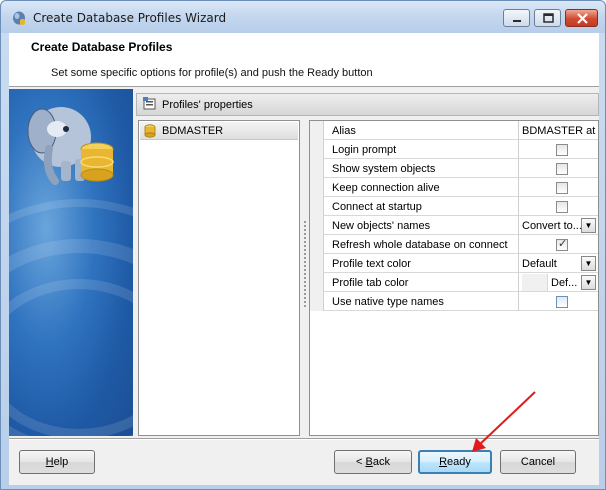 This screenshot has height=490, width=606. I want to click on page-title: Create Database Profiles, so click(102, 47).